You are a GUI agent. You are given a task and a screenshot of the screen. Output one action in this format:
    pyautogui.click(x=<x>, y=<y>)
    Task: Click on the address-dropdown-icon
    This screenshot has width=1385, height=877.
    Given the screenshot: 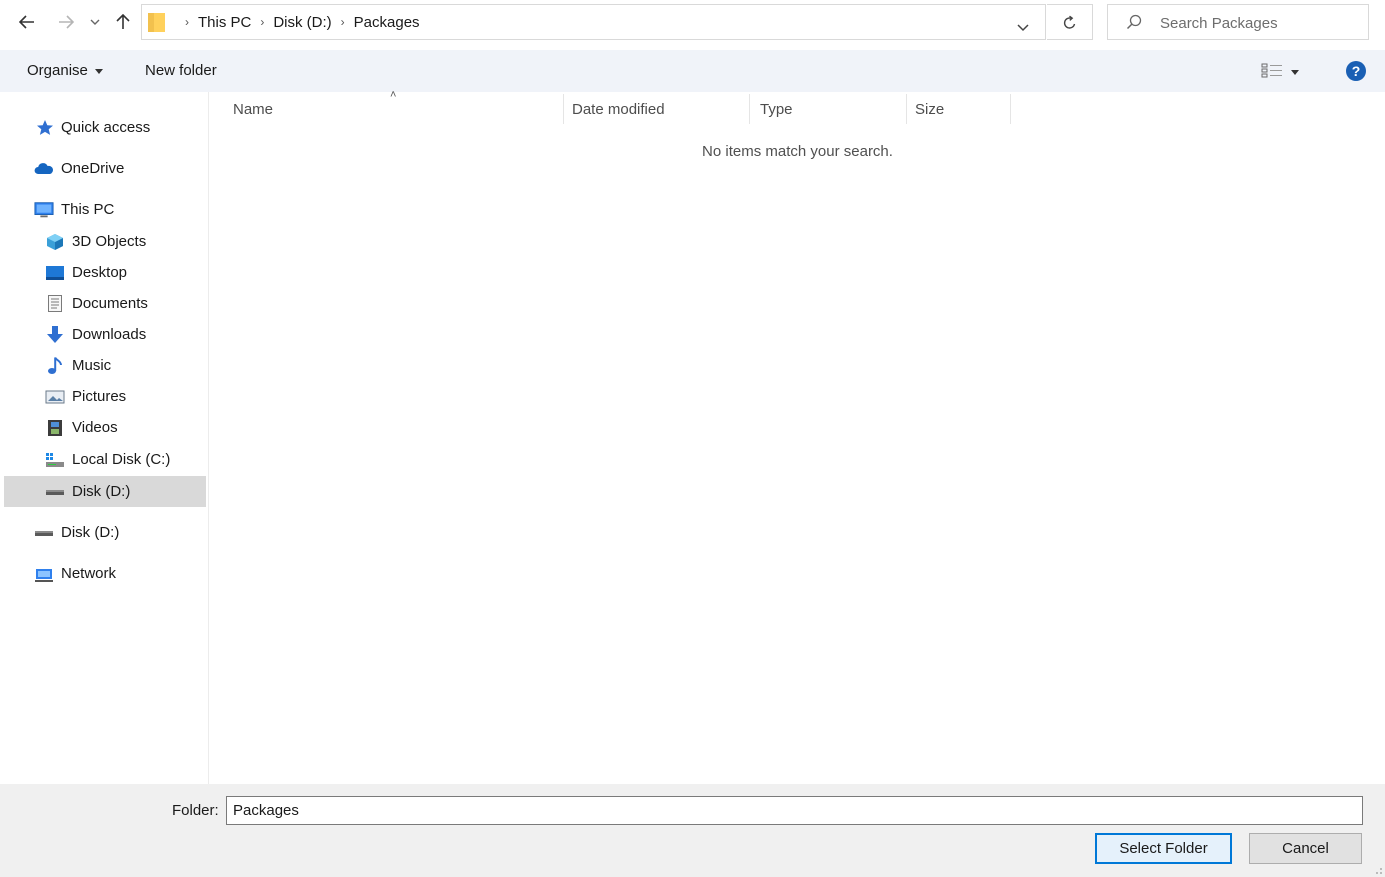 What is the action you would take?
    pyautogui.click(x=1023, y=27)
    